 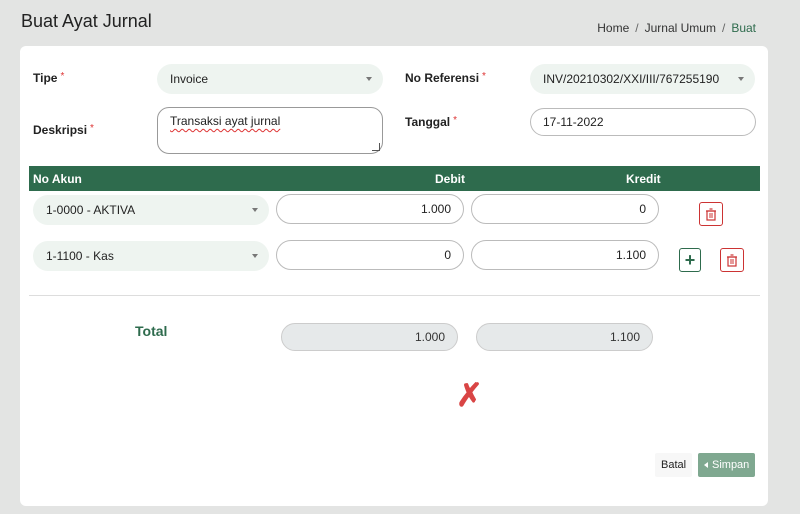 What do you see at coordinates (370, 209) in the screenshot?
I see `row-1-debit-input: 1.000` at bounding box center [370, 209].